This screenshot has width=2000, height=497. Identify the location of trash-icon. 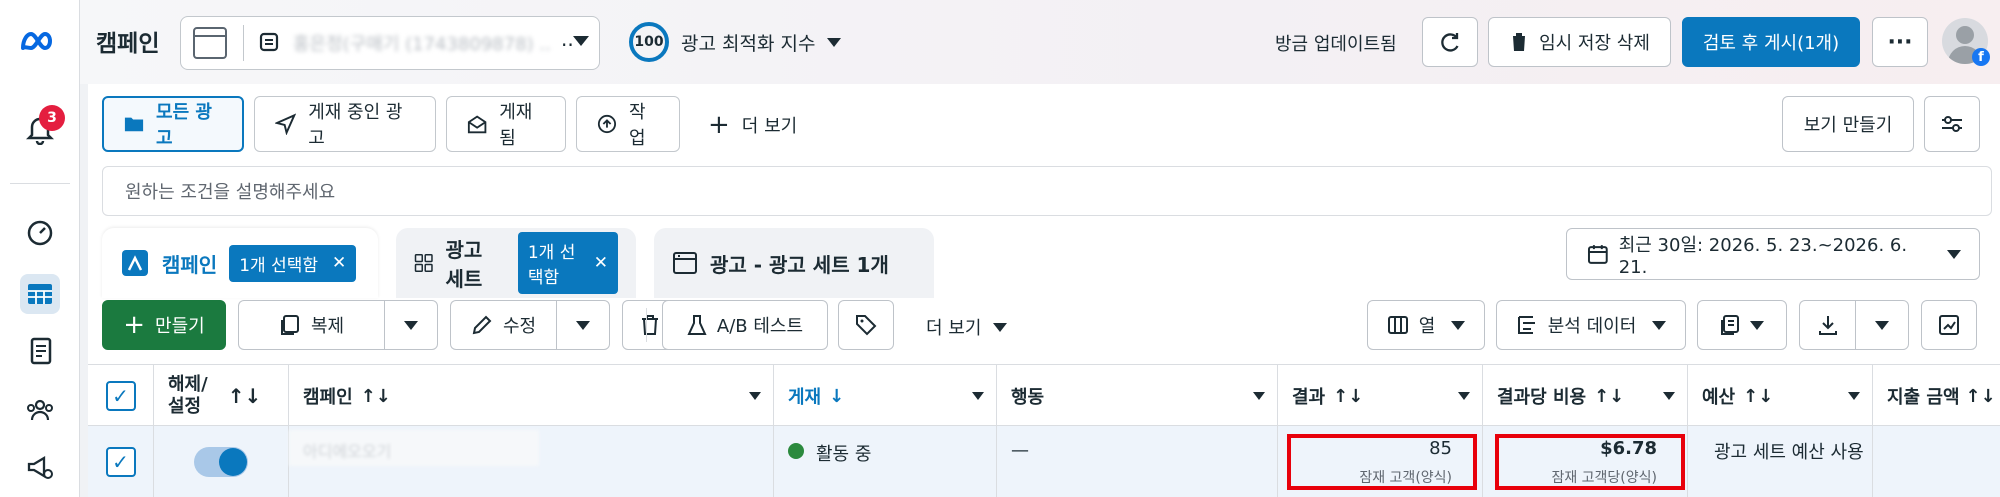
(1519, 42).